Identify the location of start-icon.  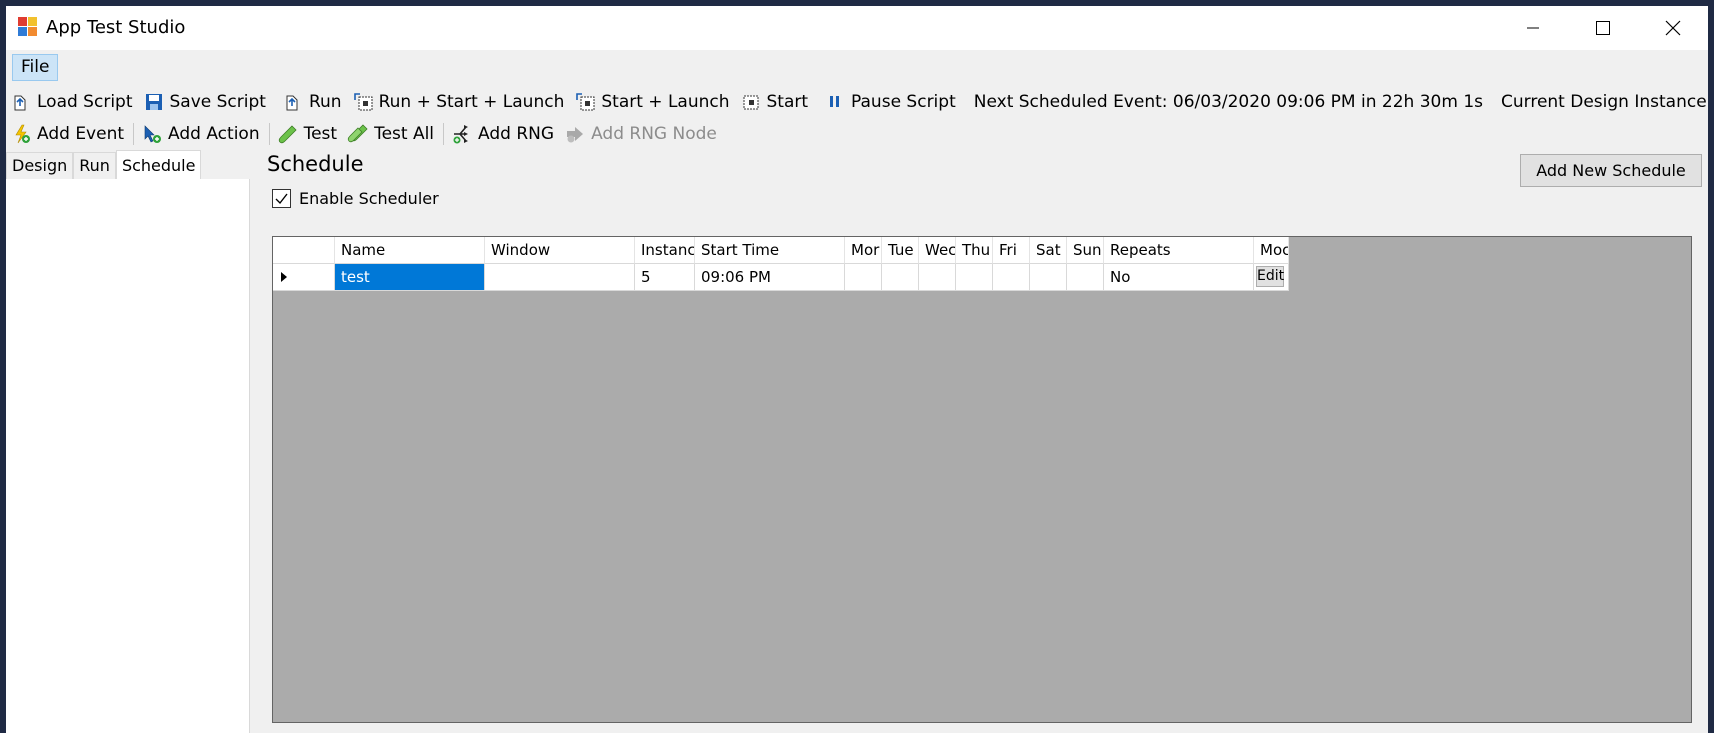
(751, 102).